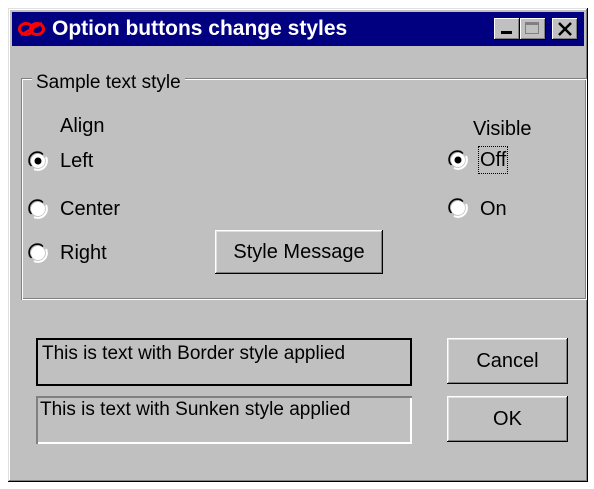  I want to click on sunken-sample-text: This is text with Sunken style applied, so click(195, 409).